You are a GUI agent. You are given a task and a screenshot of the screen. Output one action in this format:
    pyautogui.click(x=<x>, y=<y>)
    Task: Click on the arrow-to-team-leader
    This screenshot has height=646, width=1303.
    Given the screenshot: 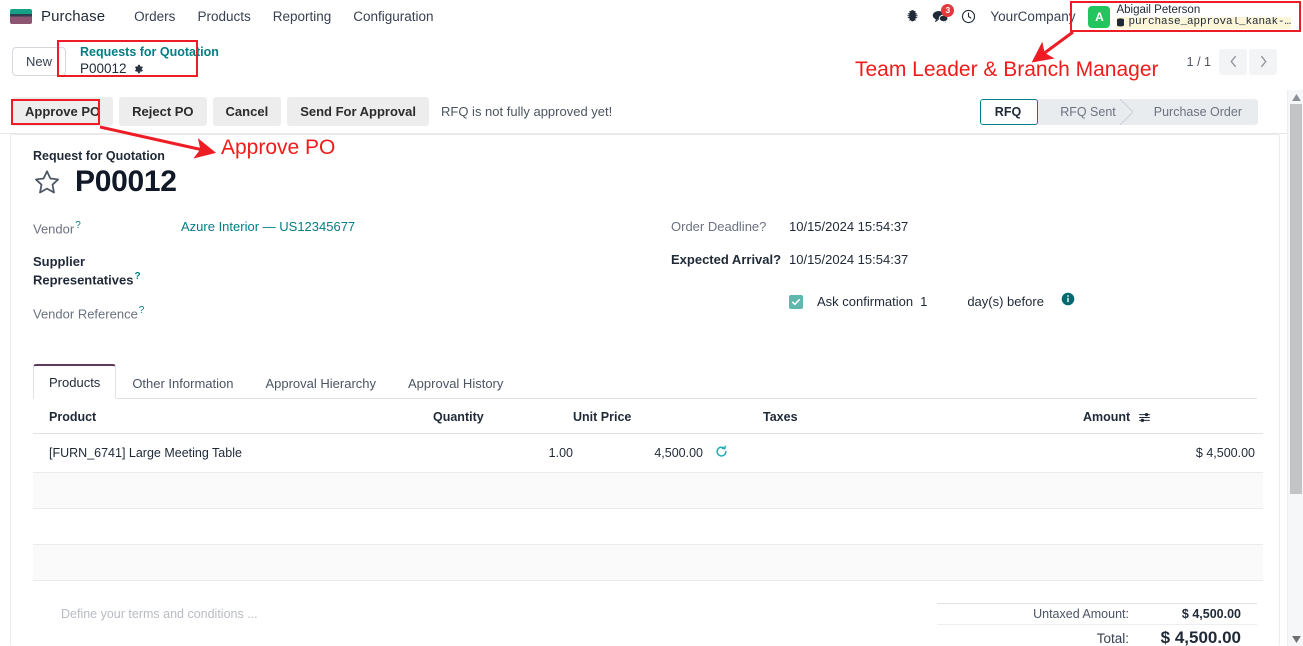 What is the action you would take?
    pyautogui.click(x=1052, y=46)
    